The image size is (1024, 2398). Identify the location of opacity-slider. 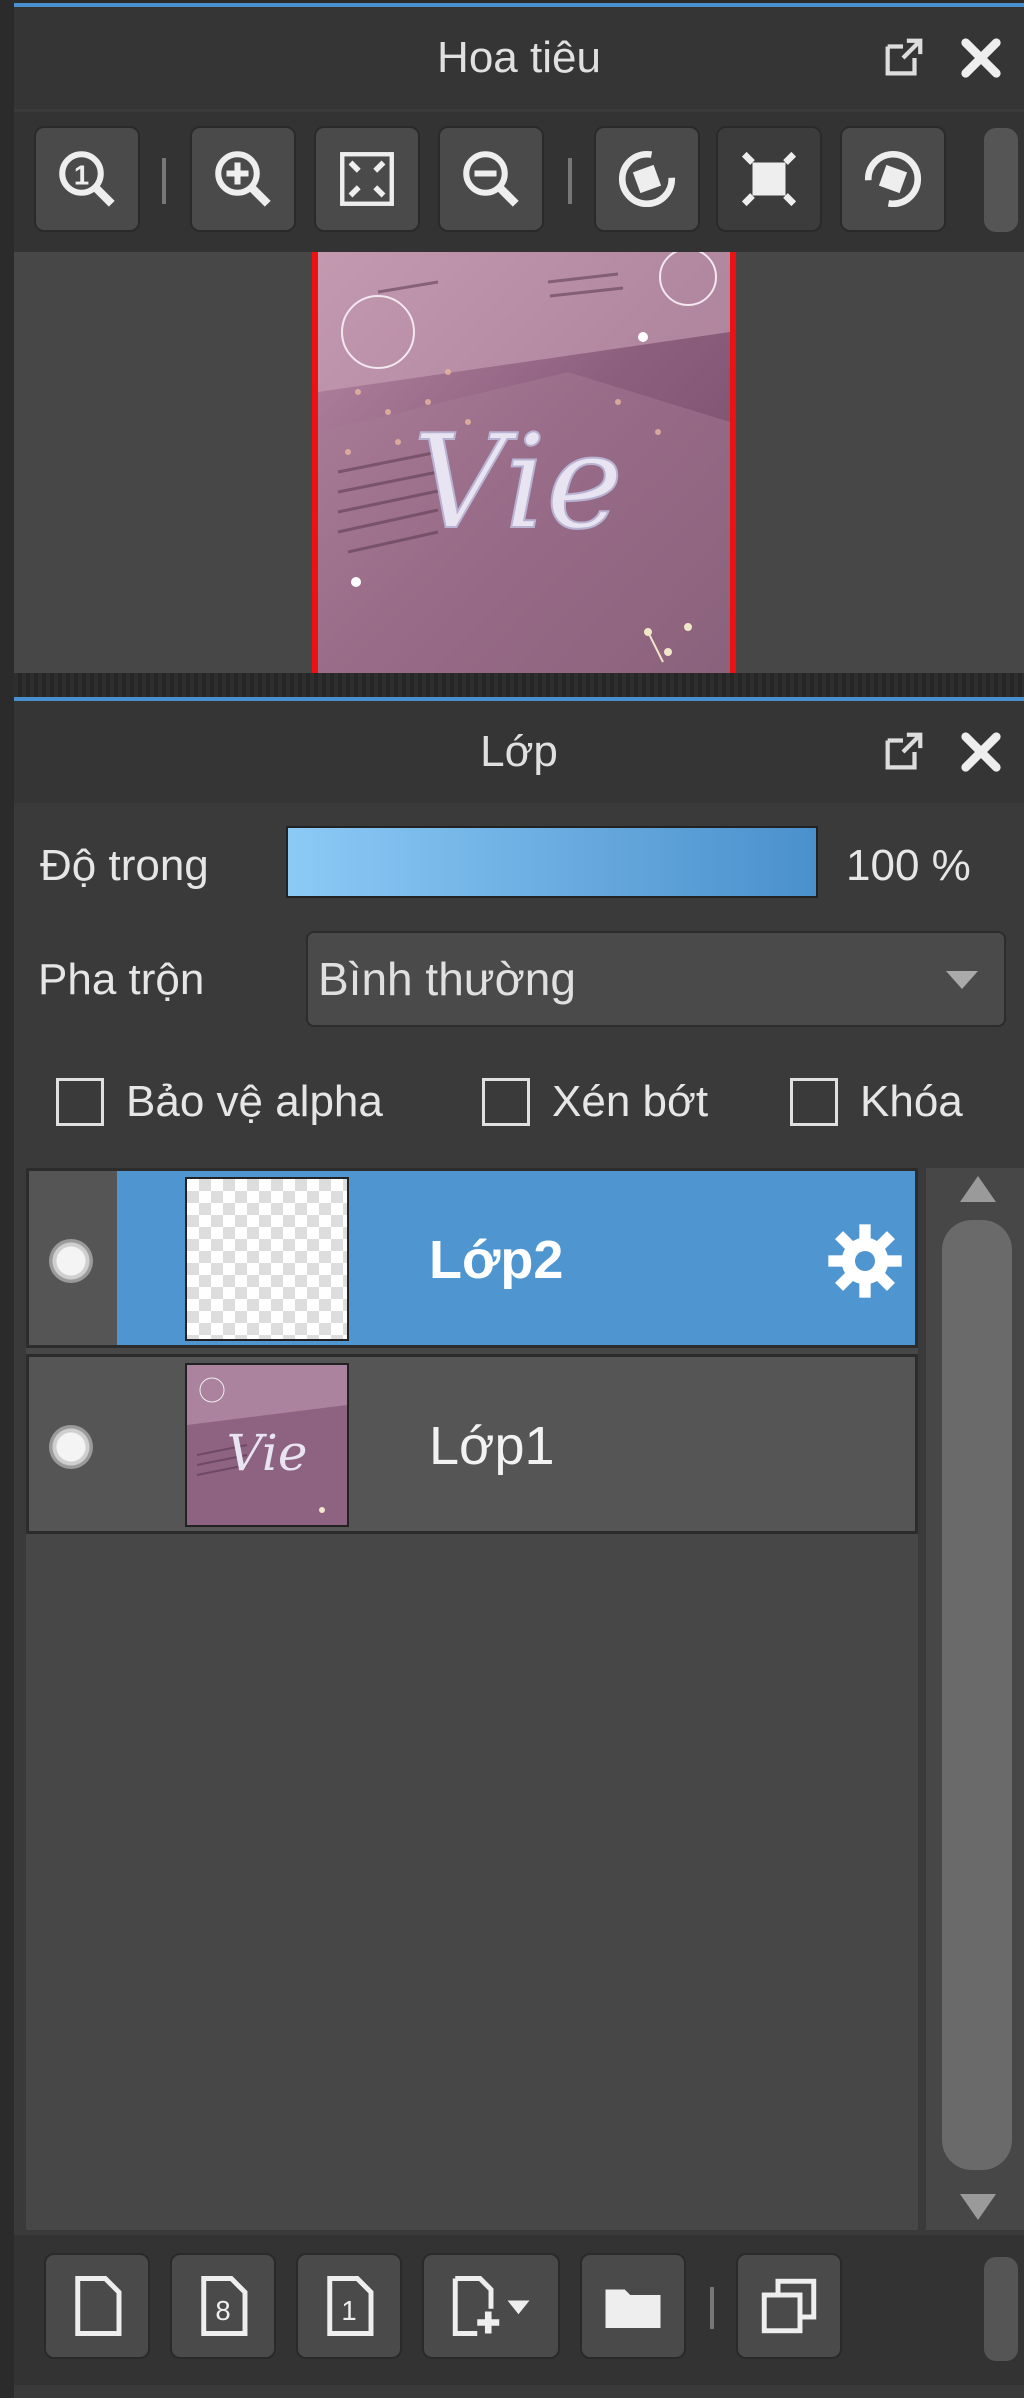
(552, 862).